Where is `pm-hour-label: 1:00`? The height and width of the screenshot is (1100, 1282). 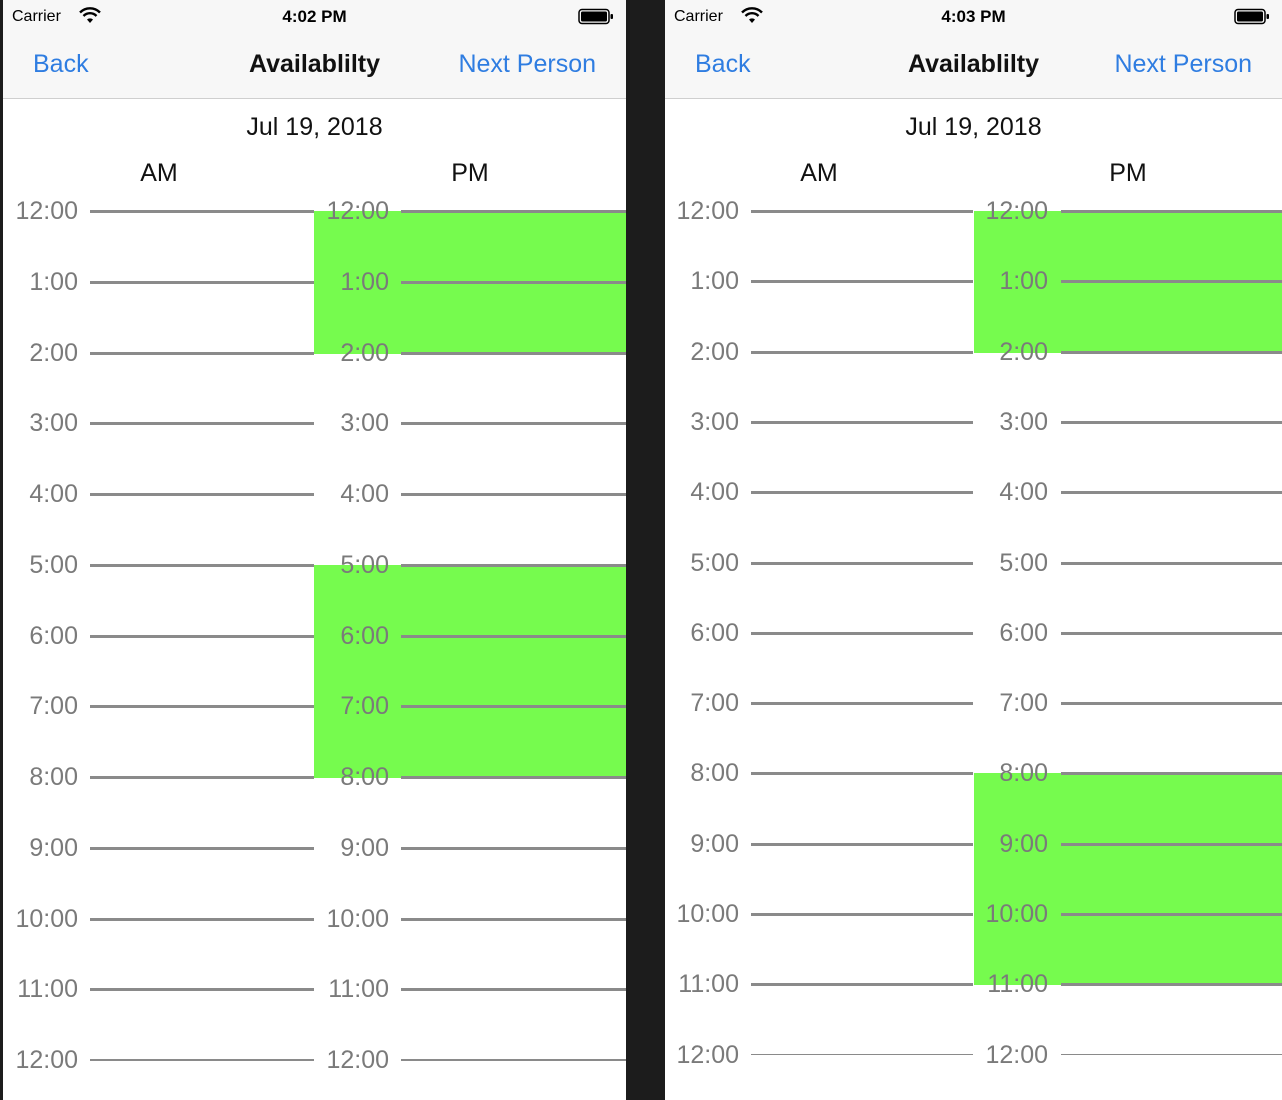
pm-hour-label: 1:00 is located at coordinates (364, 281).